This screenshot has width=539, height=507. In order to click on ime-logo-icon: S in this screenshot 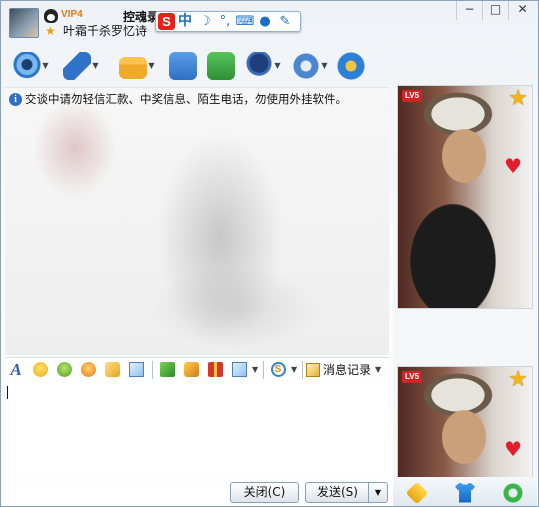, I will do `click(166, 21)`.